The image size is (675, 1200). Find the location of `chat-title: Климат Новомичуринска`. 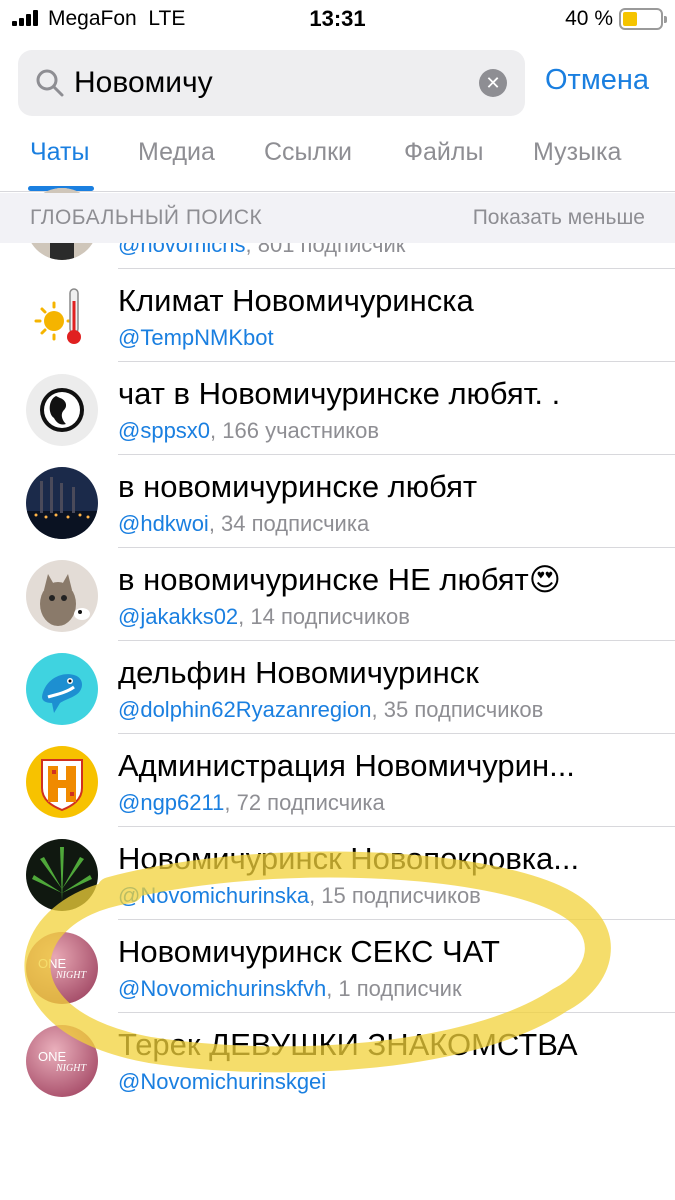

chat-title: Климат Новомичуринска is located at coordinates (296, 300).